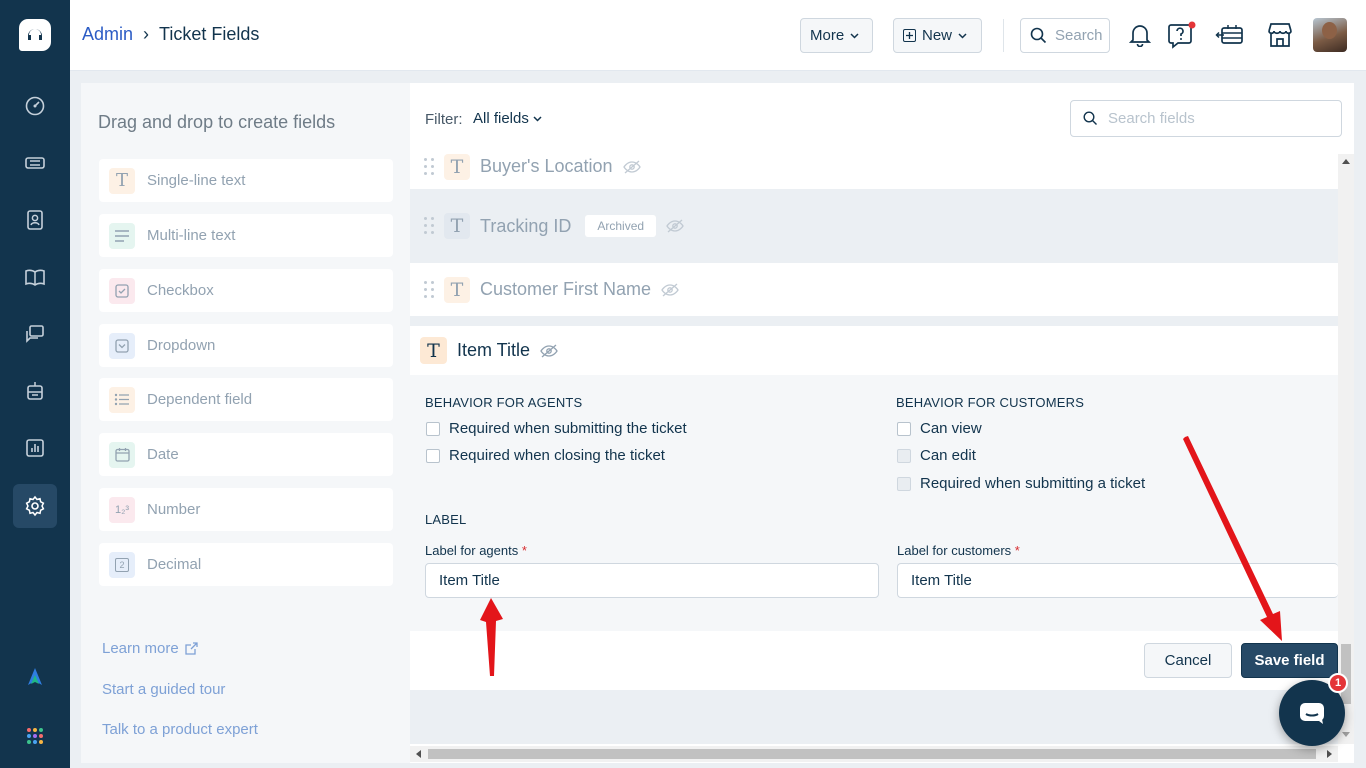  Describe the element at coordinates (556, 428) in the screenshot. I see `agents-required-submitting-checkbox: Required when submitting the ticket` at that location.